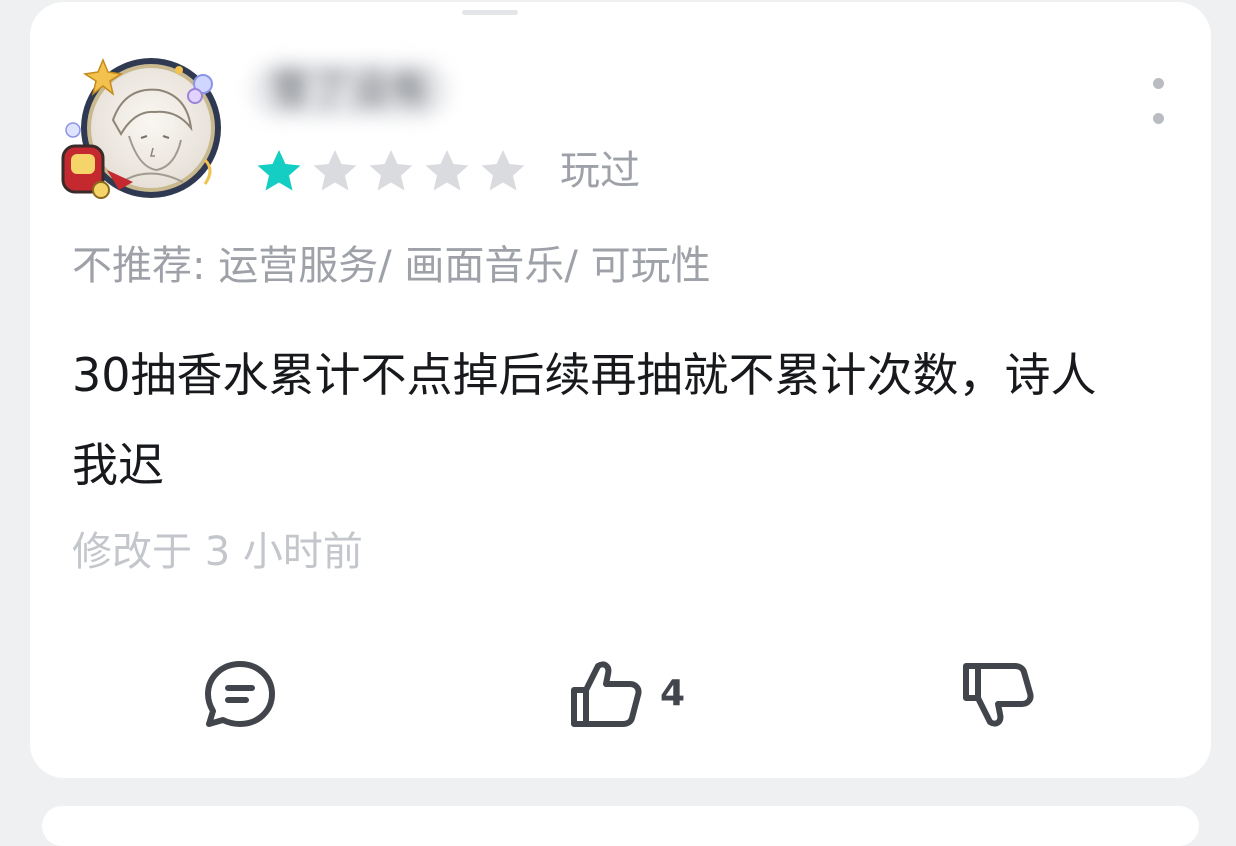  Describe the element at coordinates (391, 266) in the screenshot. I see `not-recommended-tags: 不推荐: 运营服务/ 画面音乐/ 可玩性` at that location.